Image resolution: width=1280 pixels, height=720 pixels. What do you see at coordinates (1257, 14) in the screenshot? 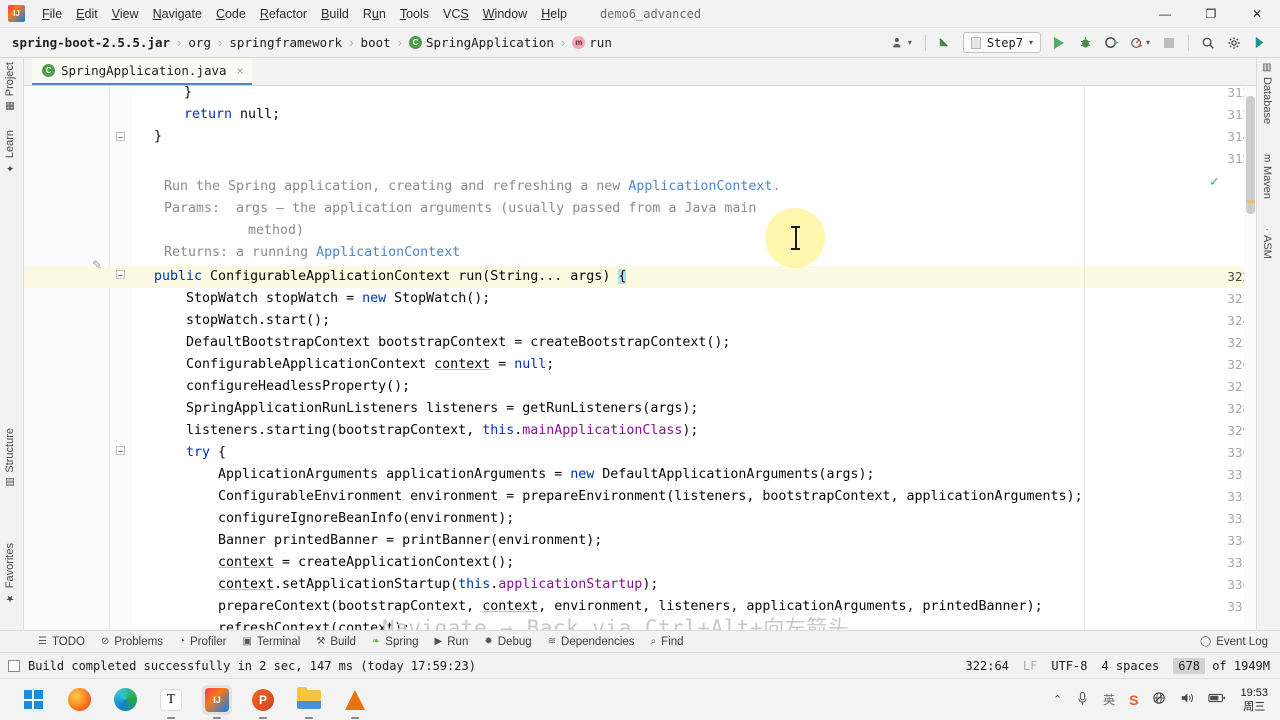
I see `close-button: ✕` at bounding box center [1257, 14].